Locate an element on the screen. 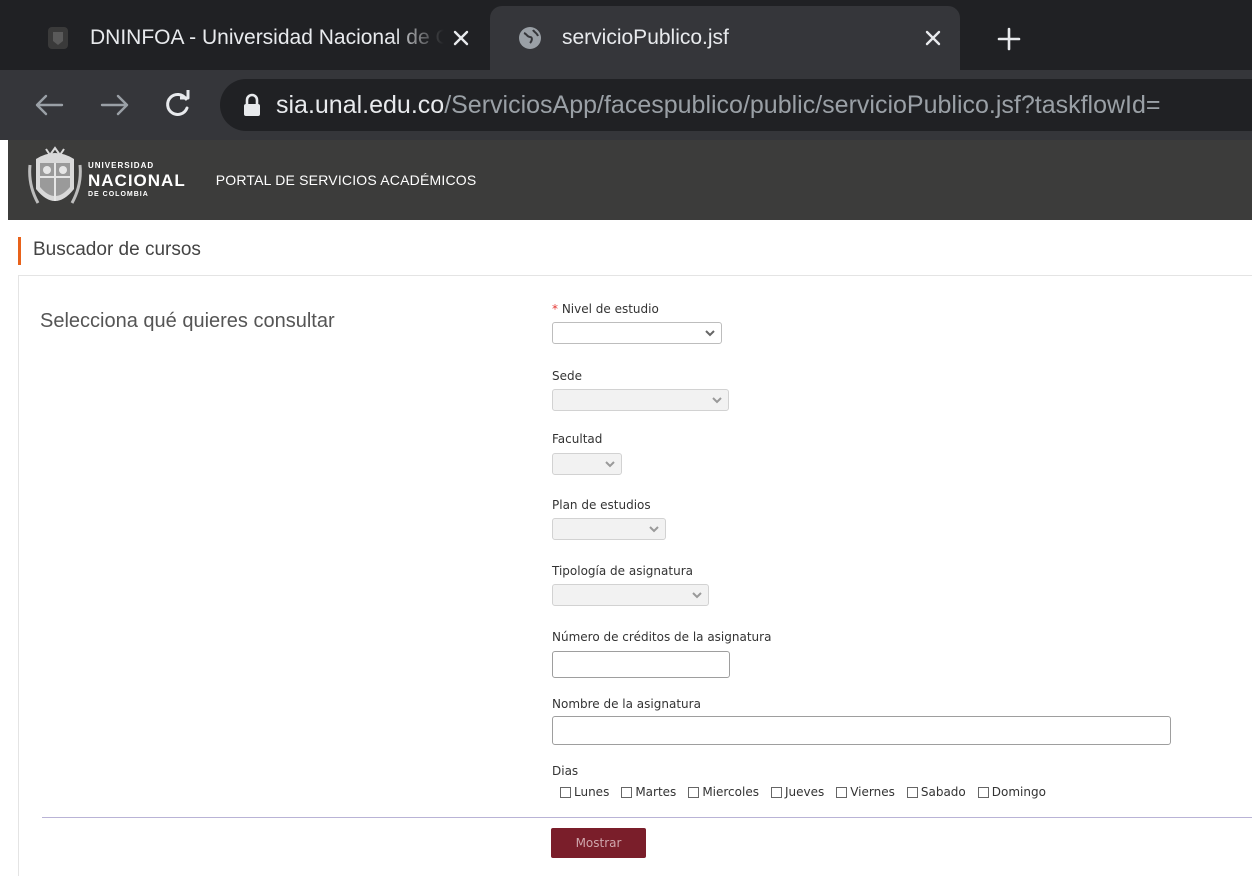 This screenshot has height=876, width=1252. coat-of-arms-icon is located at coordinates (55, 175).